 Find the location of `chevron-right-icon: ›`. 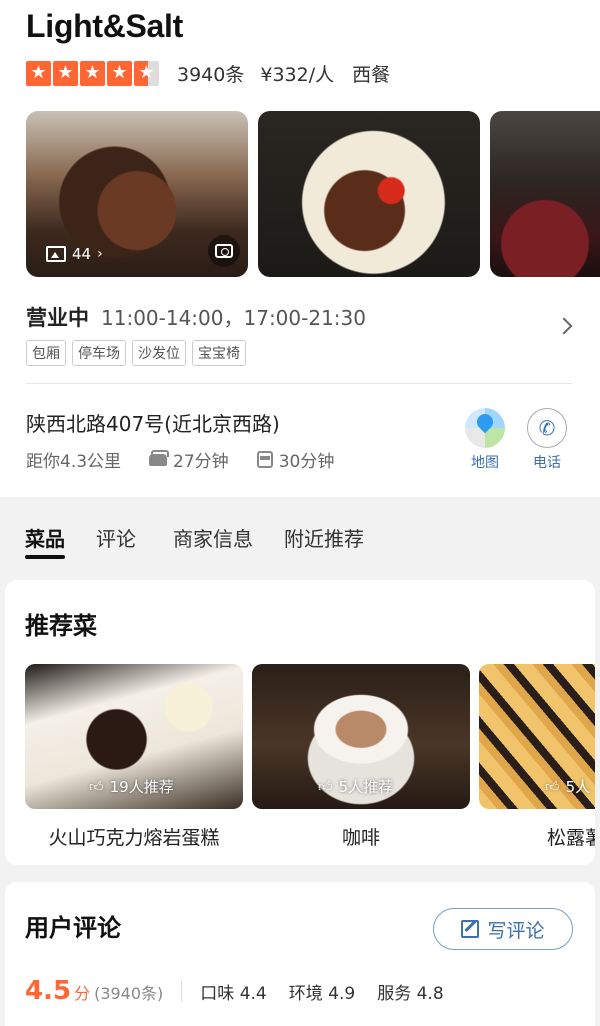

chevron-right-icon: › is located at coordinates (100, 254).